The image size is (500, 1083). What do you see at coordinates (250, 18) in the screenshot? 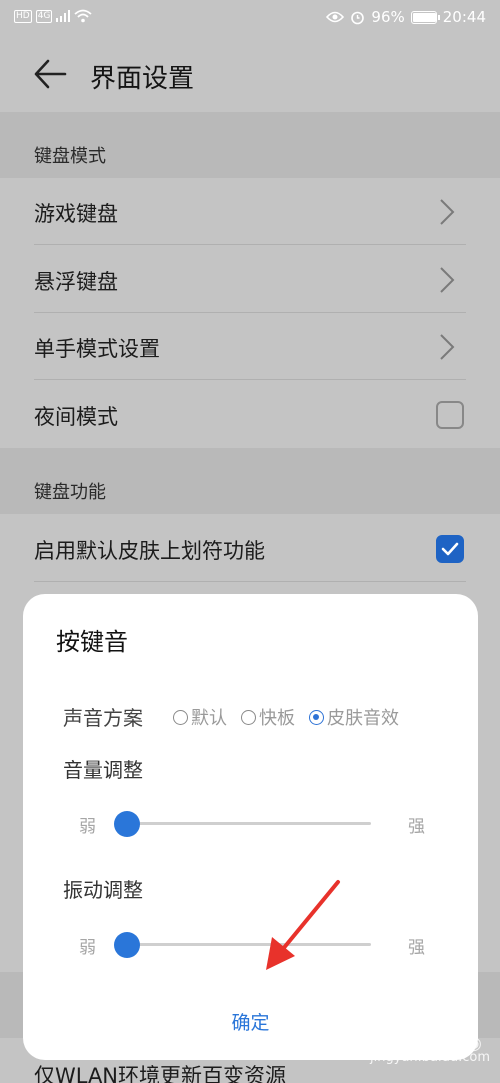
I see `status-bar: HD 4G 96% 20:44` at bounding box center [250, 18].